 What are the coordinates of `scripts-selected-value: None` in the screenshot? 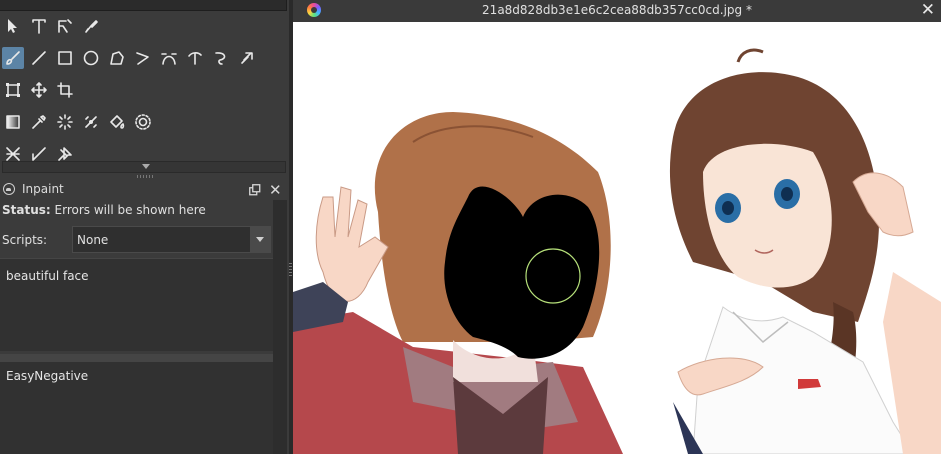 It's located at (93, 240).